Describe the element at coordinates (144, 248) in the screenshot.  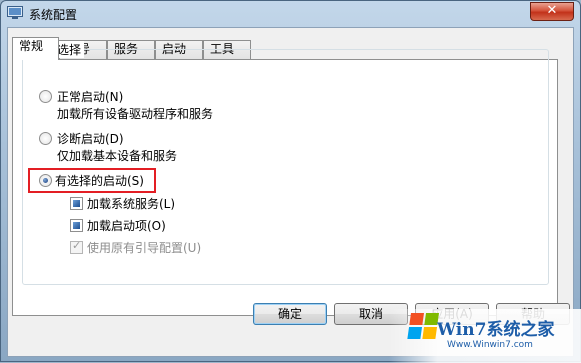
I see `use-original-boot-config-label: 使用原有引导配置(U)` at that location.